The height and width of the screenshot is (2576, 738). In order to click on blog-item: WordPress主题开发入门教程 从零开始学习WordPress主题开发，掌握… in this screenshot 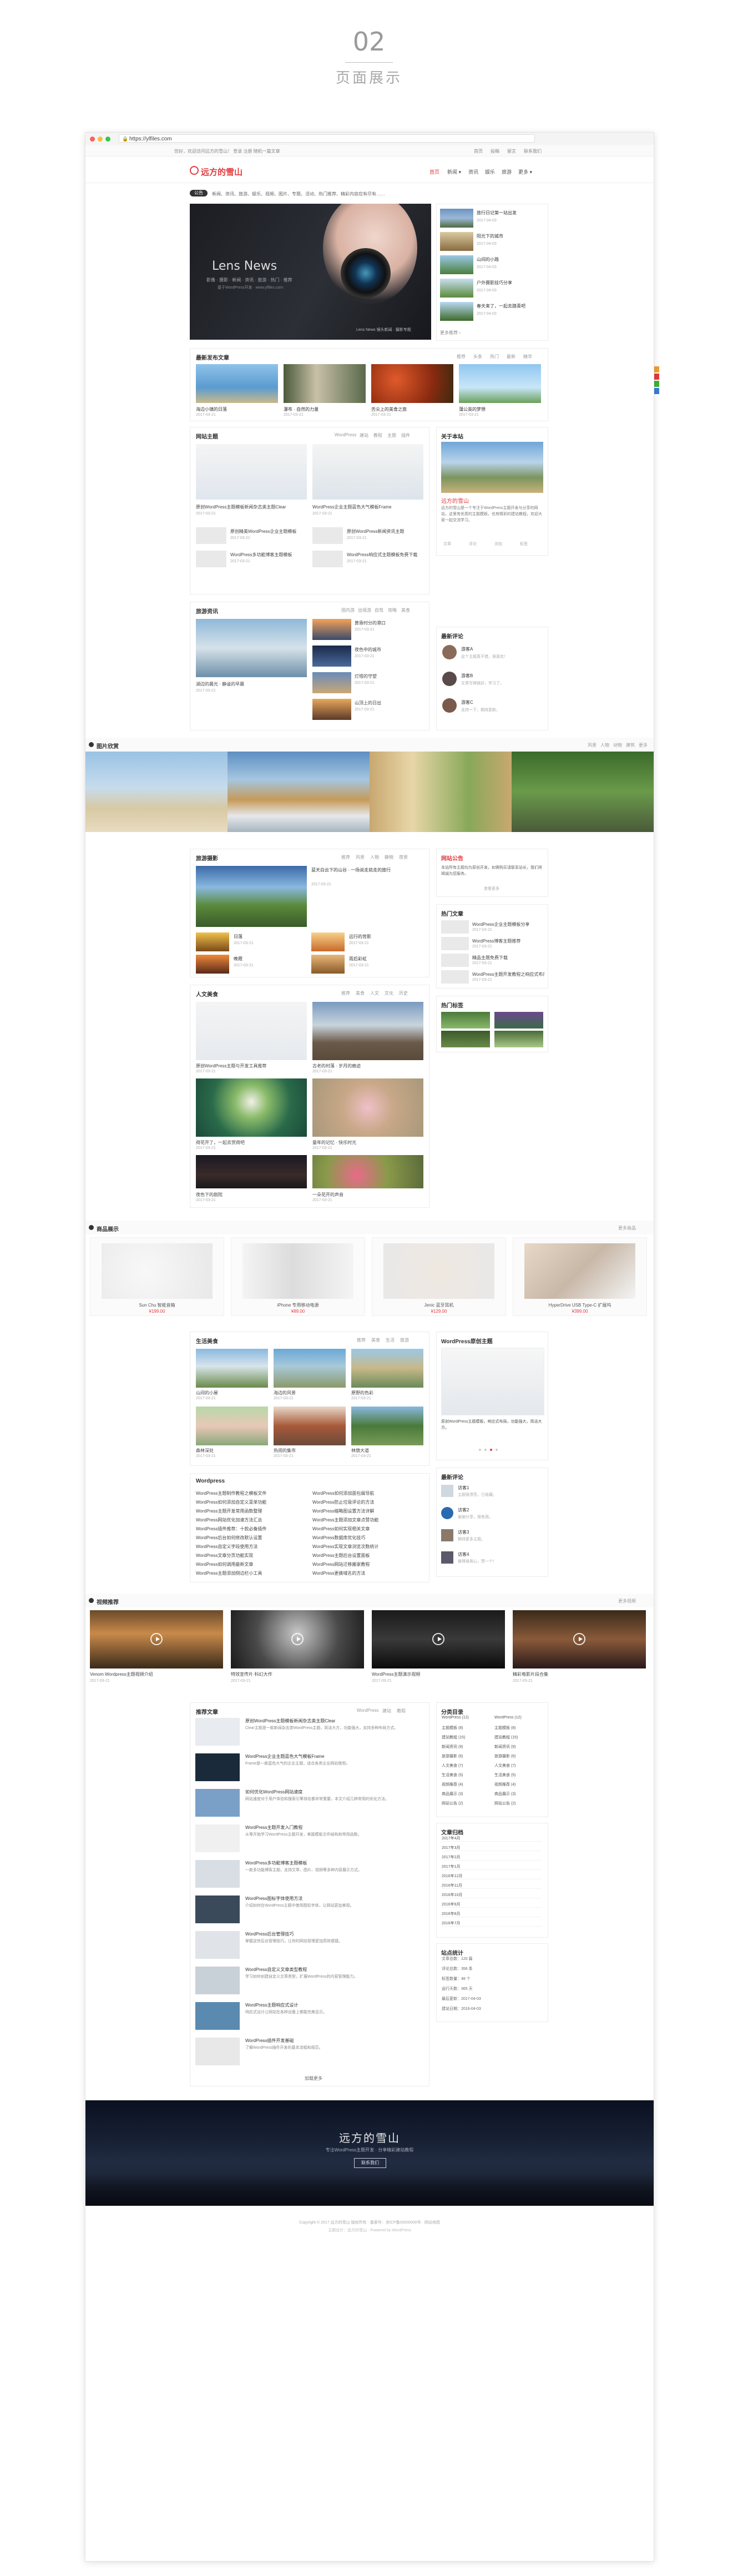, I will do `click(309, 1839)`.